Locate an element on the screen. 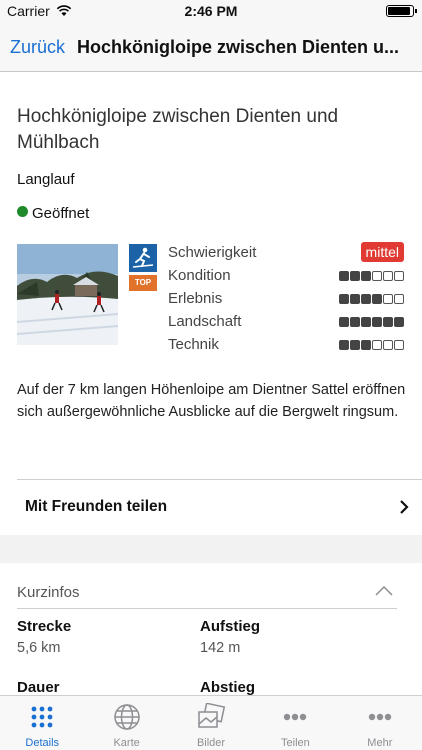  tab-label: Bilder is located at coordinates (211, 743).